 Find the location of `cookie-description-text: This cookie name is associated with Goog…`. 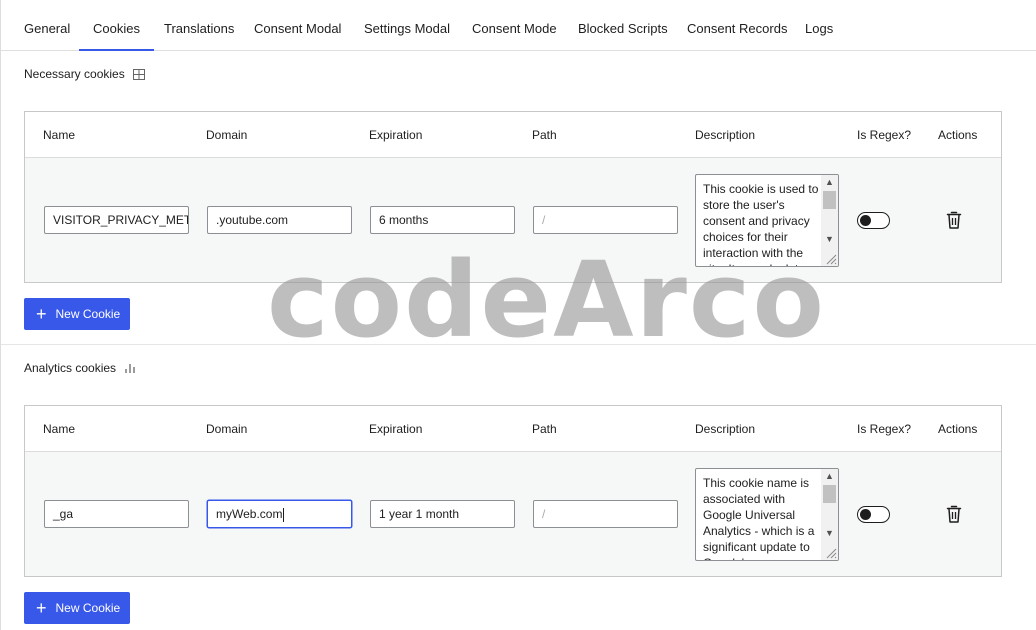

cookie-description-text: This cookie name is associated with Goog… is located at coordinates (759, 518).